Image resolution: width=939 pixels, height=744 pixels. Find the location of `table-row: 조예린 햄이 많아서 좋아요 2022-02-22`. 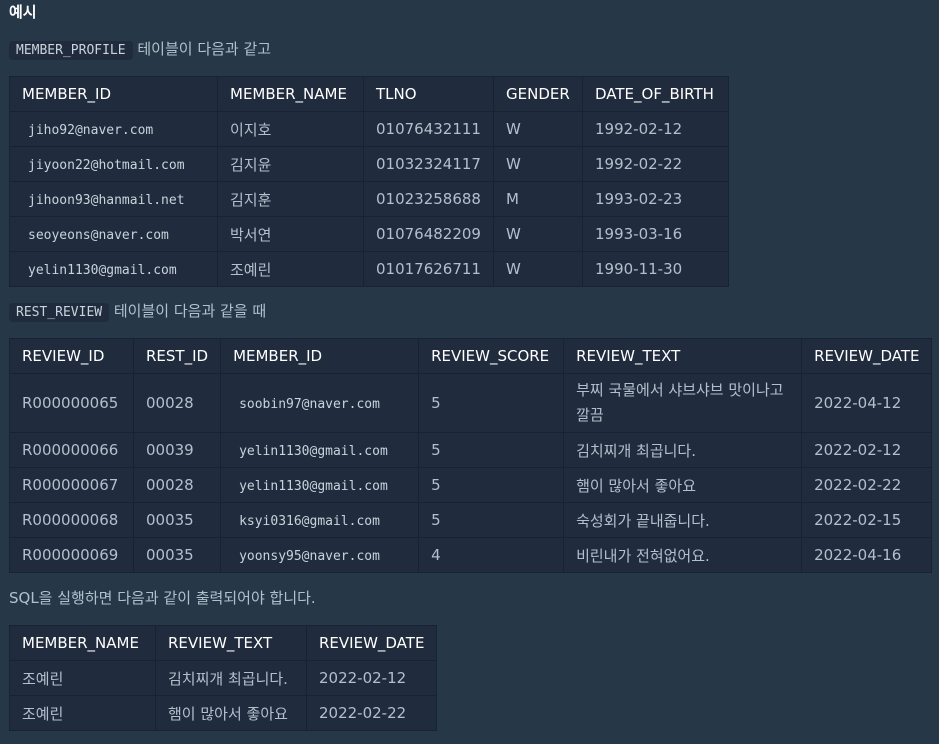

table-row: 조예린 햄이 많아서 좋아요 2022-02-22 is located at coordinates (223, 713).